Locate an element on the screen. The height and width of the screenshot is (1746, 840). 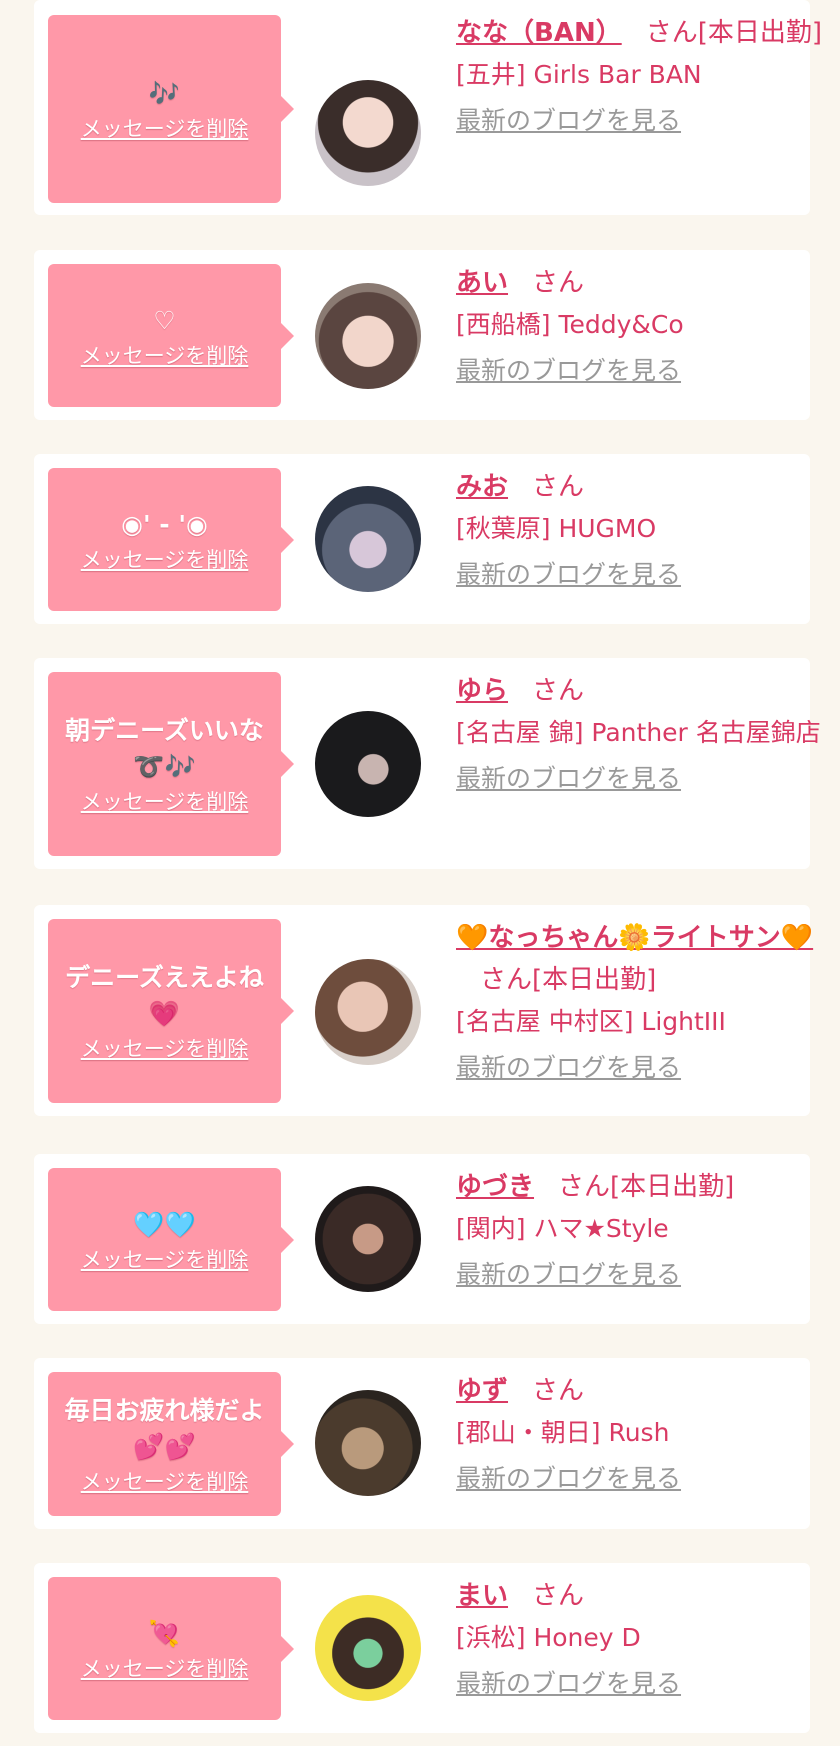
message-bubble: 朝デニーズいいな ➰🎶 メッセージを削除 is located at coordinates (171, 764).